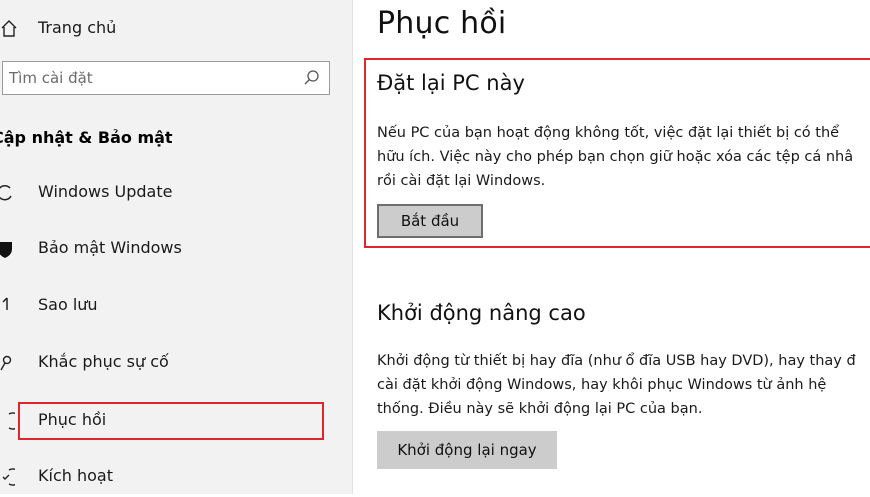  Describe the element at coordinates (51, 78) in the screenshot. I see `search-placeholder: Tìm cài đặt` at that location.